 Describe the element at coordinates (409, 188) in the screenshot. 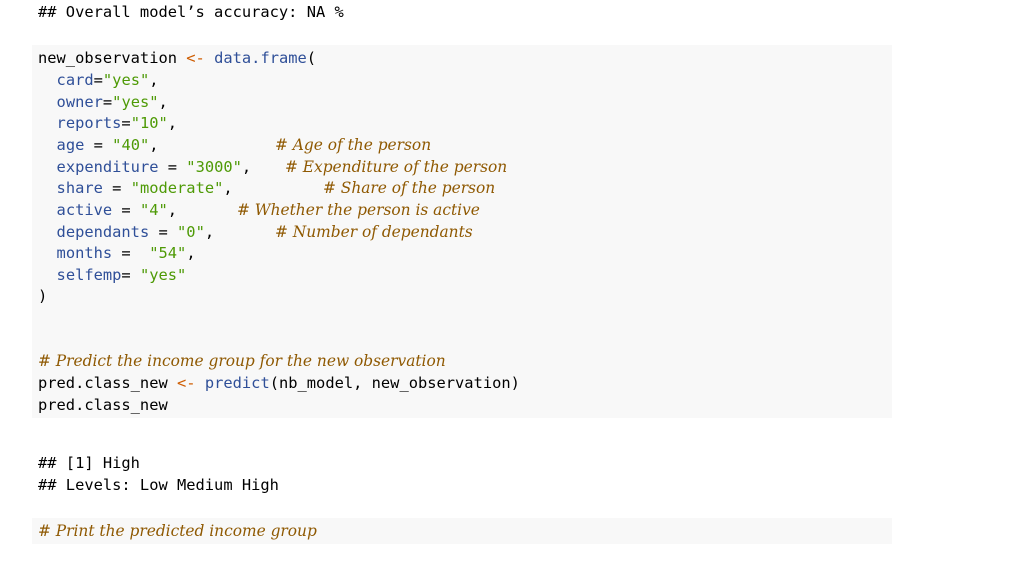

I see `comment-share: # Share of the person` at that location.